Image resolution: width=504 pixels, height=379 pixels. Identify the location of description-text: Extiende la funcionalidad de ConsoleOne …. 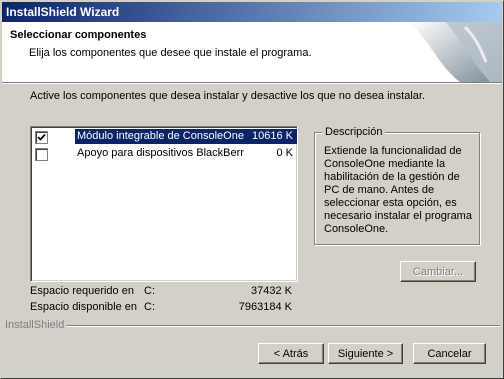
(398, 190).